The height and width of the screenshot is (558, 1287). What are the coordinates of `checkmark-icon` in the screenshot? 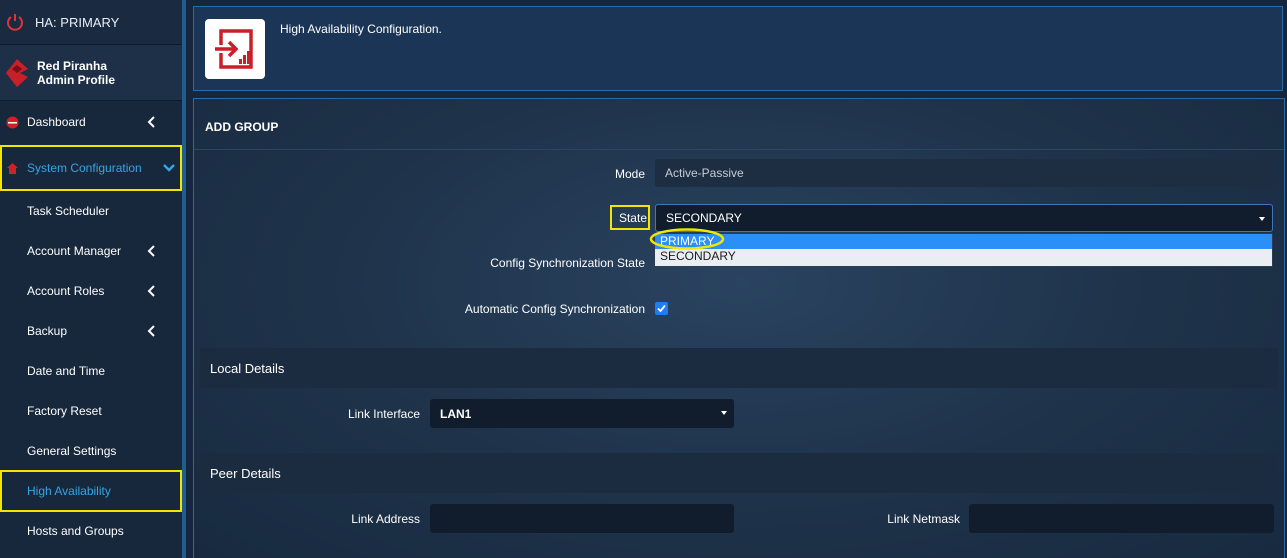 It's located at (661, 308).